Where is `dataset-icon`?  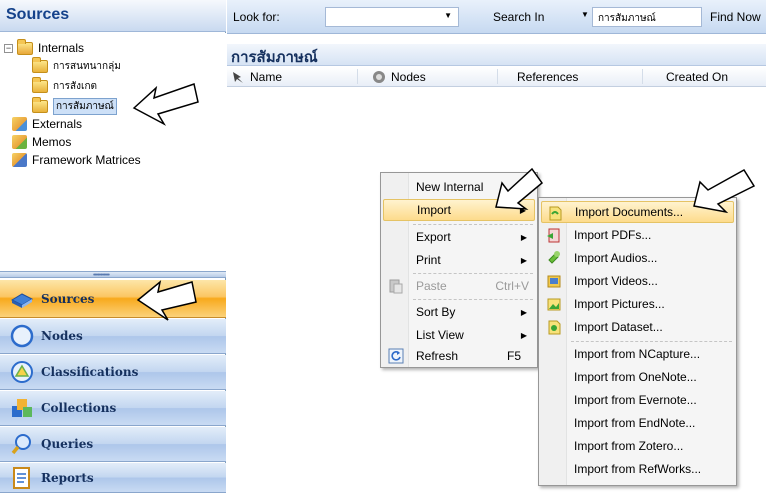 dataset-icon is located at coordinates (554, 327).